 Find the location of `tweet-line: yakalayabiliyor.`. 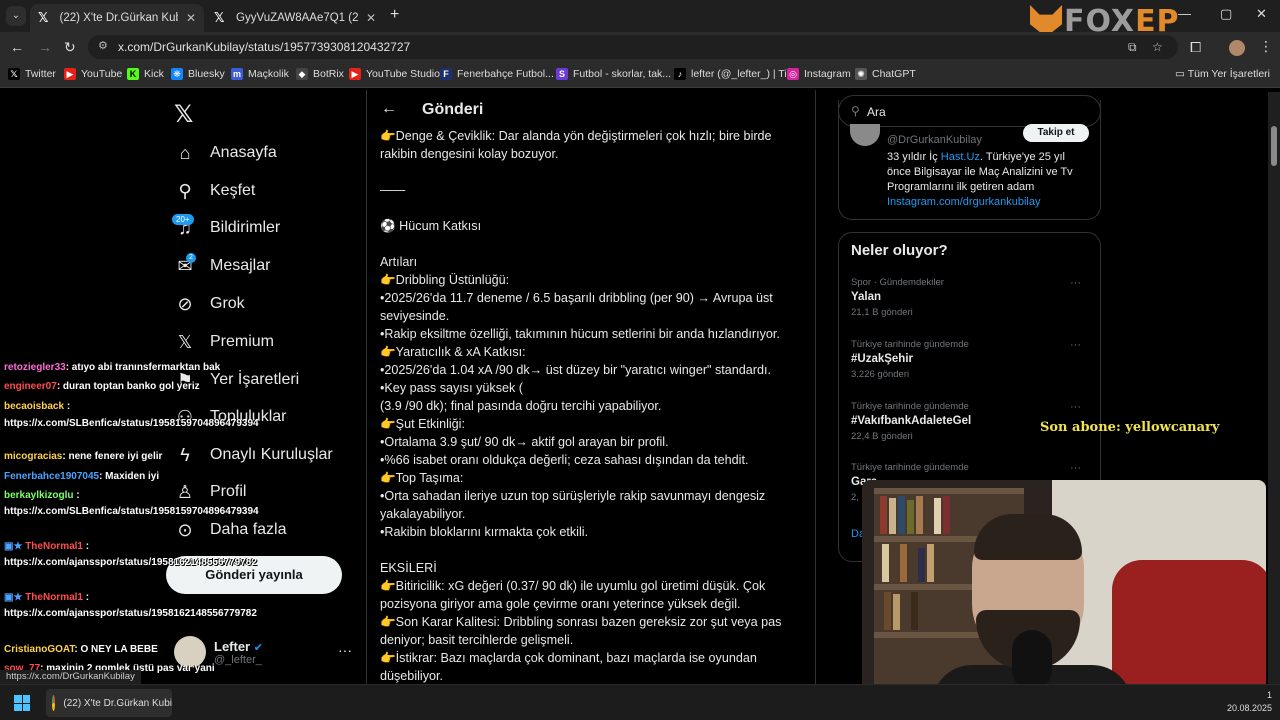

tweet-line: yakalayabiliyor. is located at coordinates (423, 514).